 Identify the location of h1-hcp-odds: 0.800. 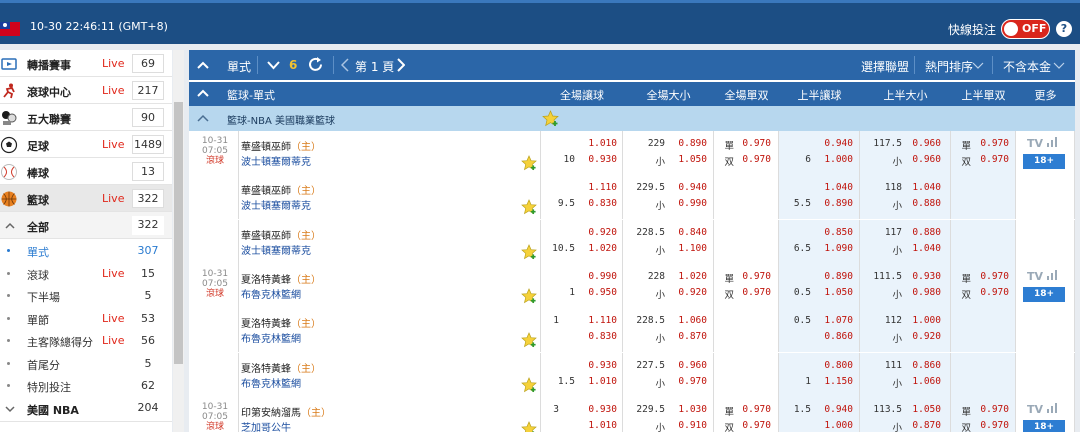
(834, 365).